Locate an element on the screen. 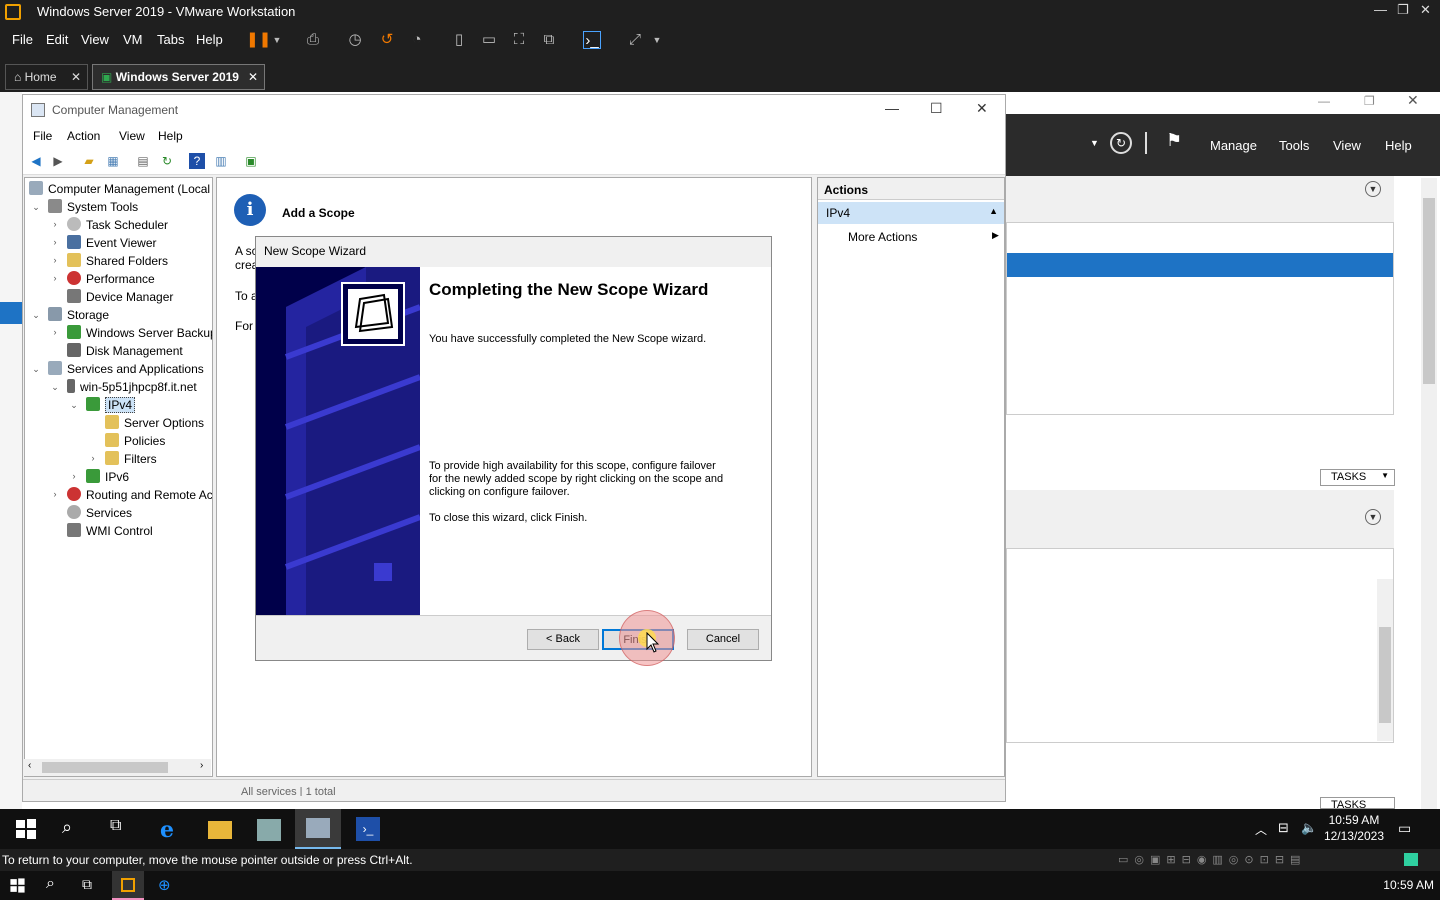  file-explorer-icon is located at coordinates (220, 830).